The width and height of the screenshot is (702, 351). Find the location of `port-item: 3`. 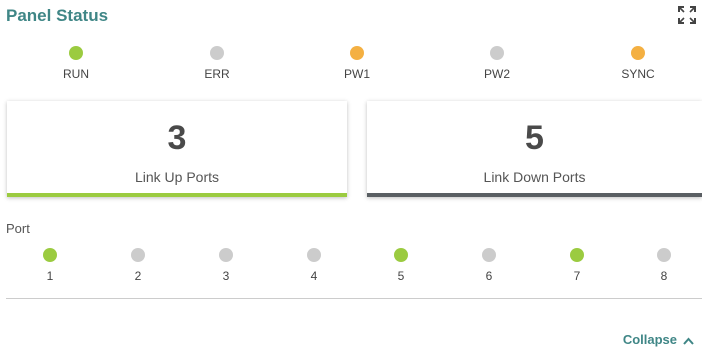

port-item: 3 is located at coordinates (226, 265).